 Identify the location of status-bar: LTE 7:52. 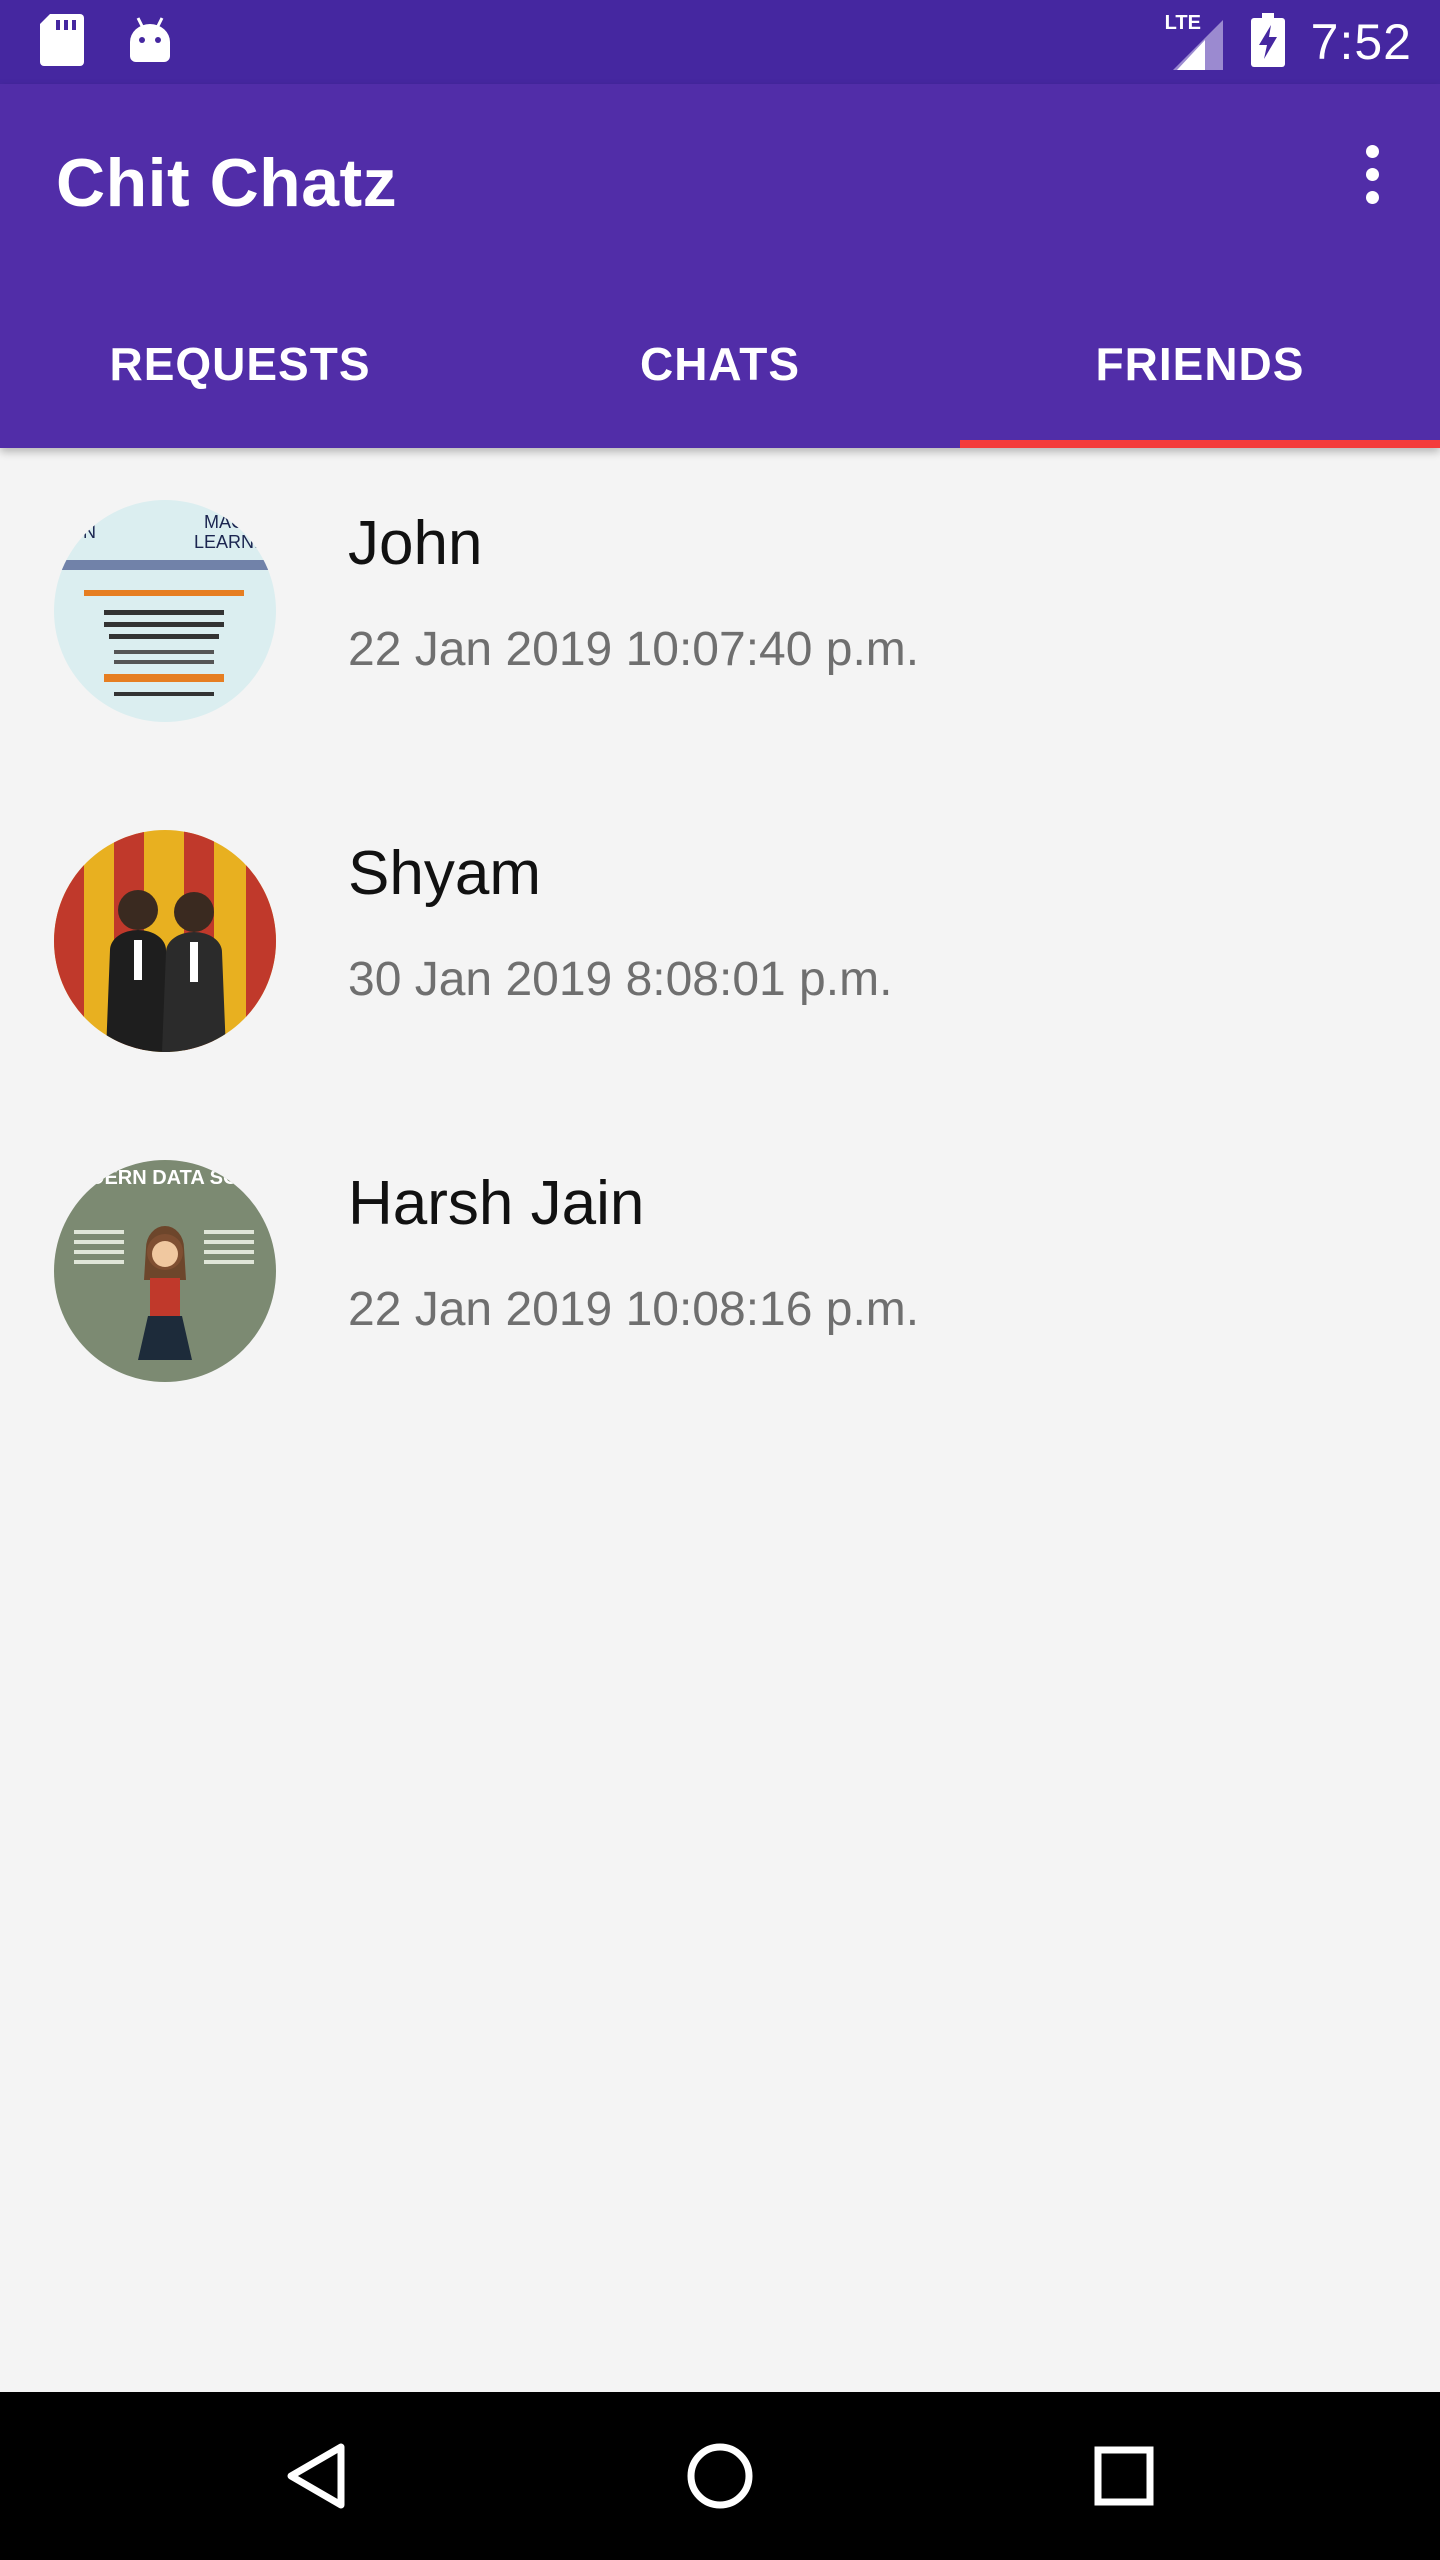
(720, 42).